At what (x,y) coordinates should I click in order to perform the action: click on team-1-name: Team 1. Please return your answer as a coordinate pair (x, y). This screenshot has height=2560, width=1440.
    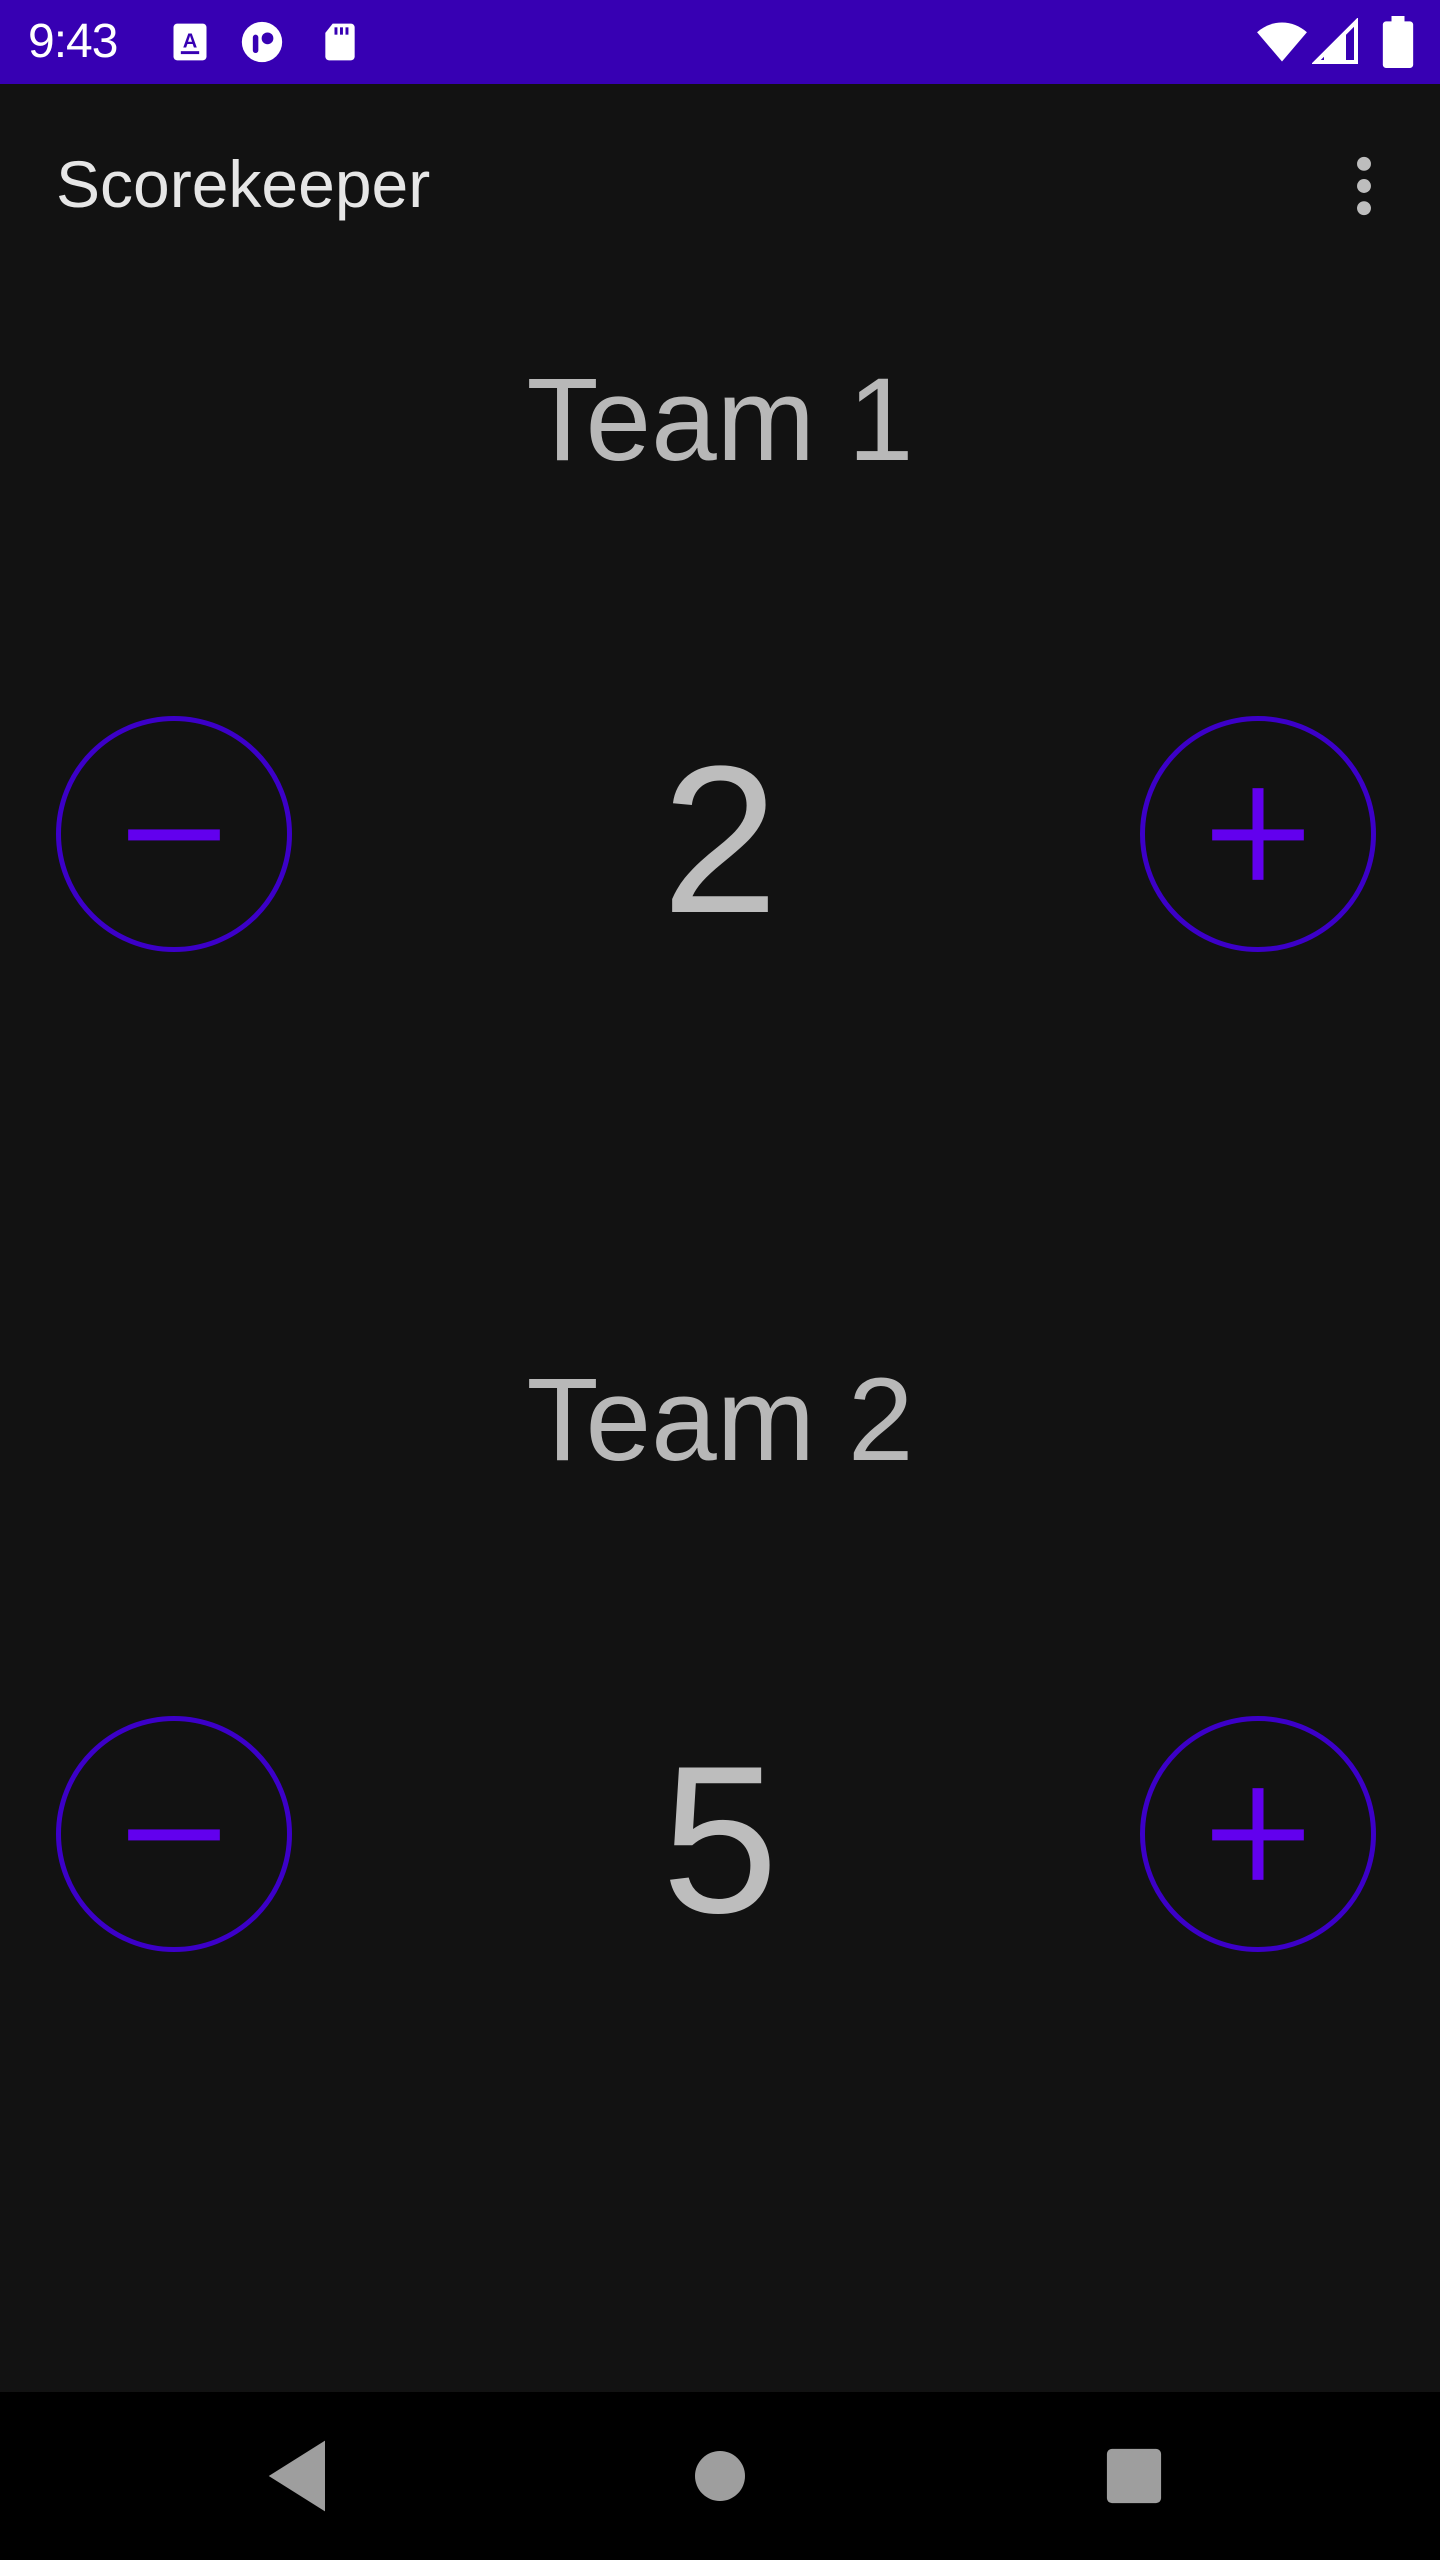
    Looking at the image, I should click on (720, 420).